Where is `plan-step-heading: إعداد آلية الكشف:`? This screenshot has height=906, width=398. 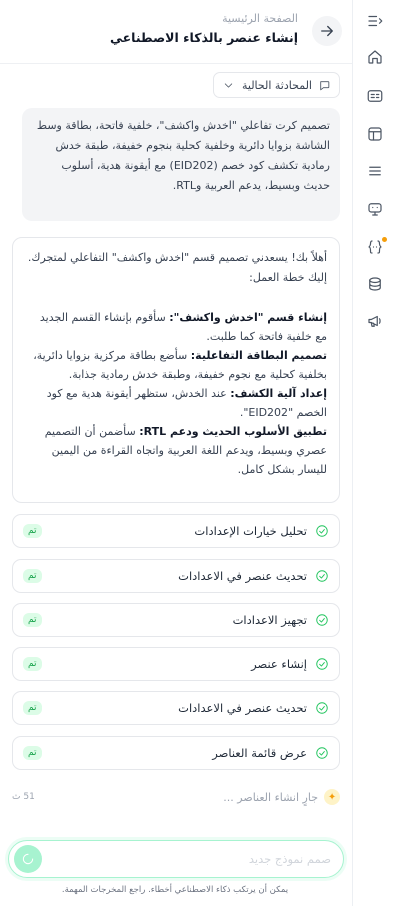
plan-step-heading: إعداد آلية الكشف: is located at coordinates (278, 393).